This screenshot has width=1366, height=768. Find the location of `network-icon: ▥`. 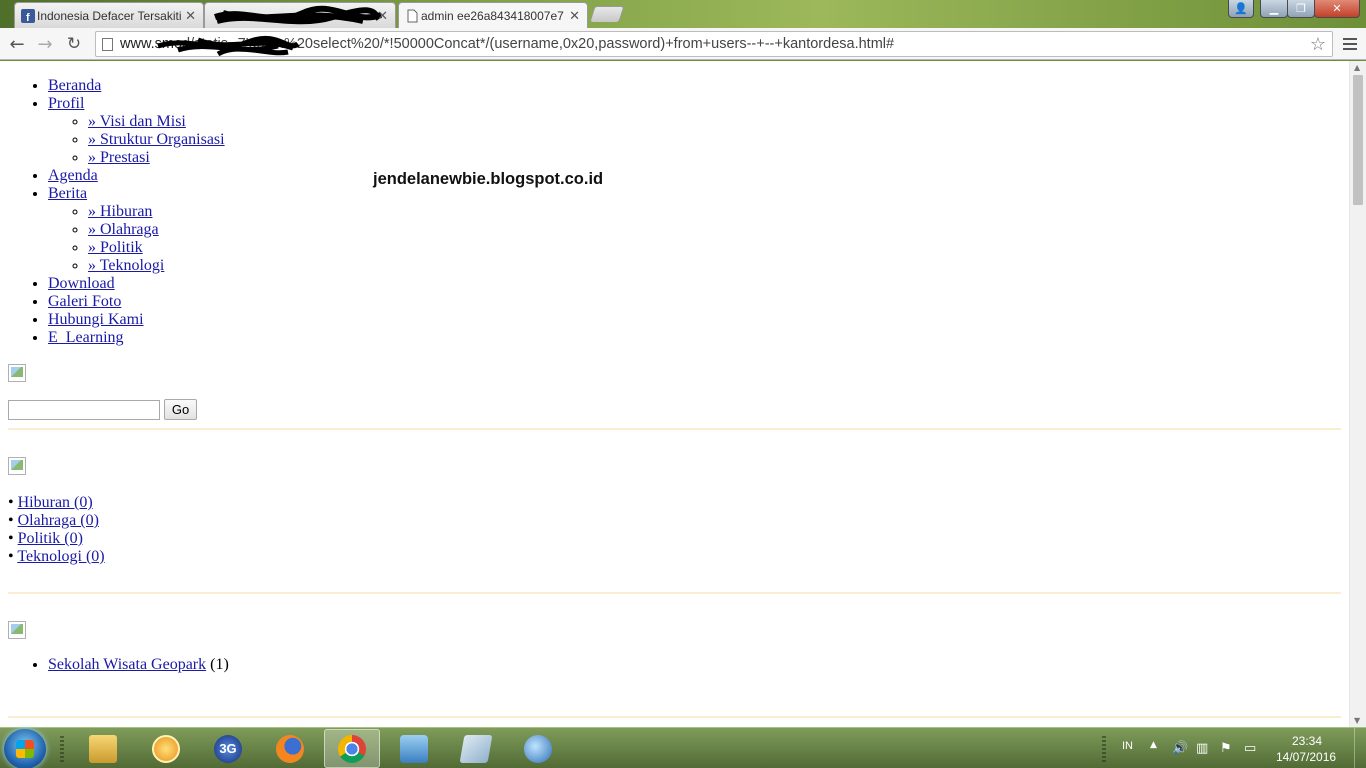

network-icon: ▥ is located at coordinates (1202, 748).